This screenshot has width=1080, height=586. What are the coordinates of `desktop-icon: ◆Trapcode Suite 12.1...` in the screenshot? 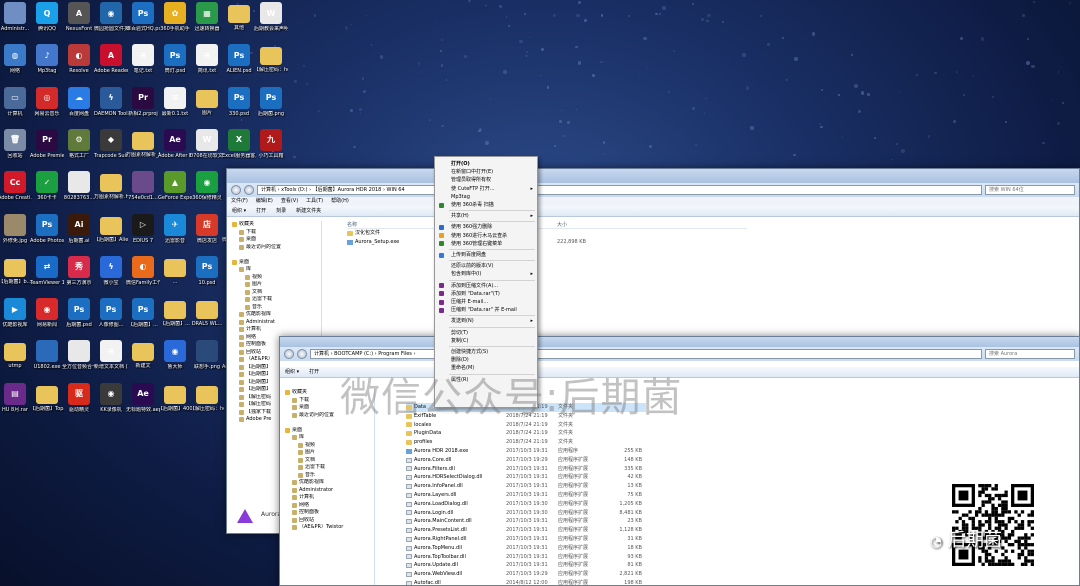 It's located at (111, 143).